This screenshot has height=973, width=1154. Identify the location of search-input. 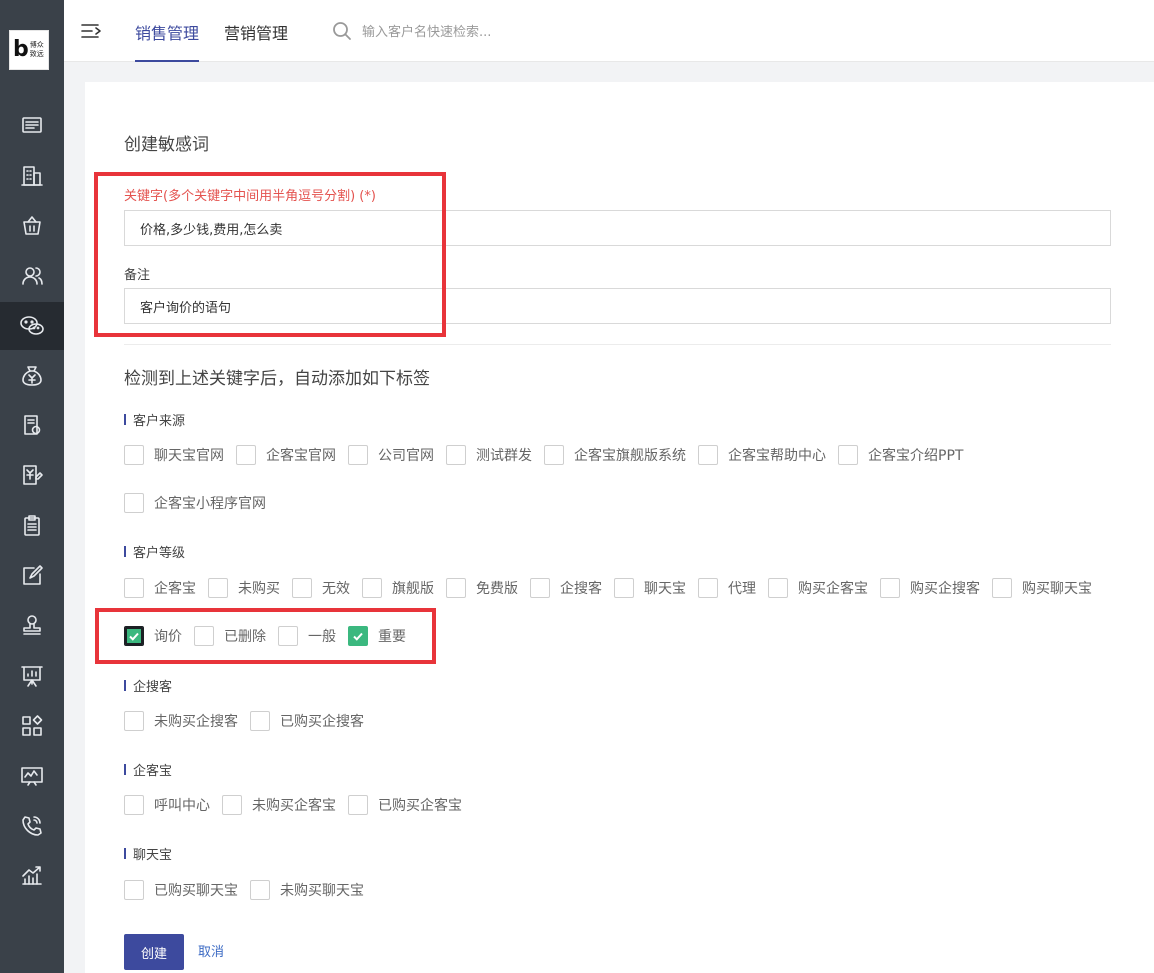
(512, 32).